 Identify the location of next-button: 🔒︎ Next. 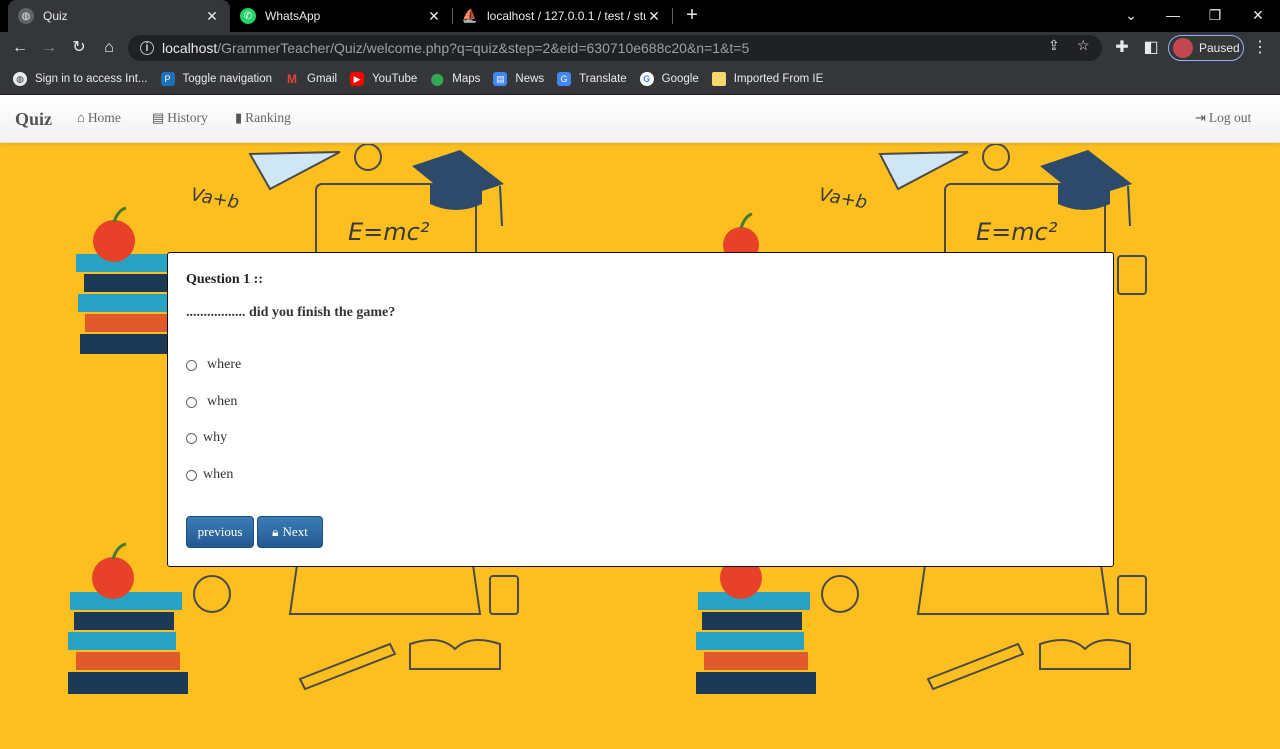
(290, 532).